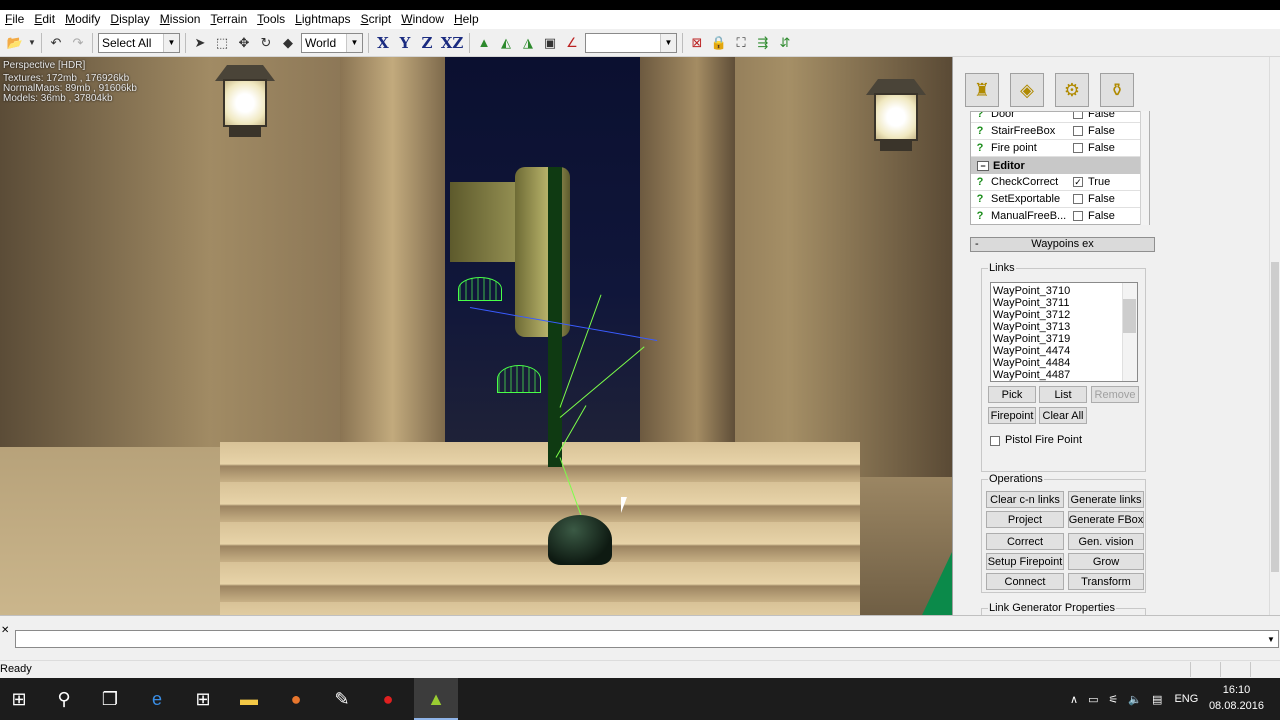 The width and height of the screenshot is (1280, 720). What do you see at coordinates (64, 699) in the screenshot?
I see `search-icon: ⚲` at bounding box center [64, 699].